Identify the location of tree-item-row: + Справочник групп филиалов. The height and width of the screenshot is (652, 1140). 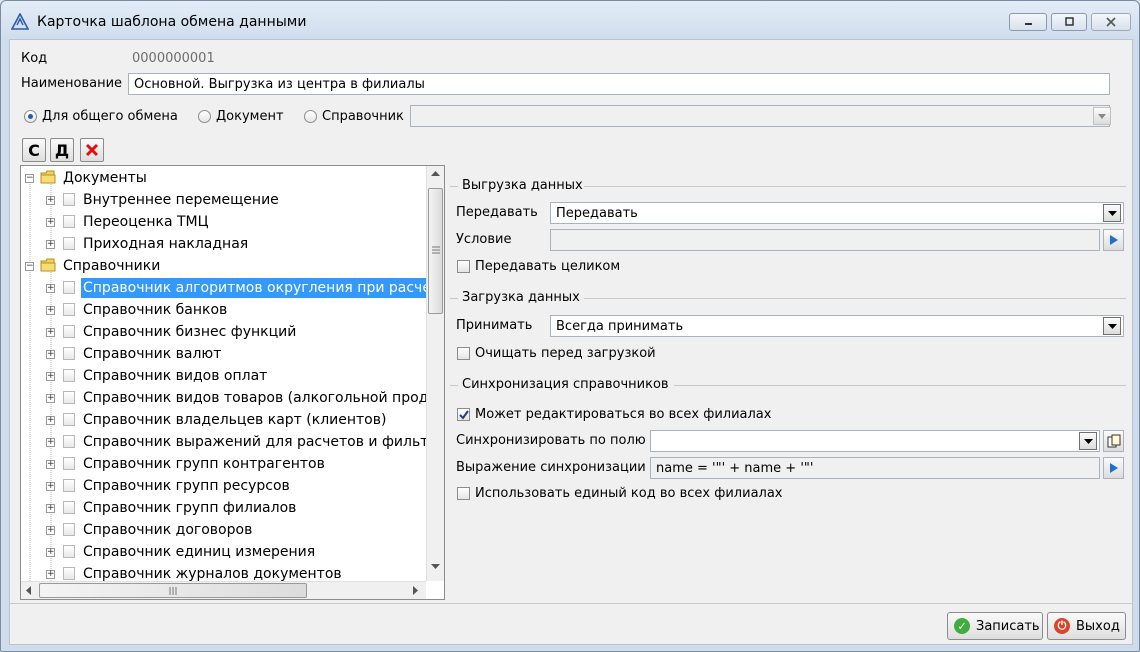
(223, 508).